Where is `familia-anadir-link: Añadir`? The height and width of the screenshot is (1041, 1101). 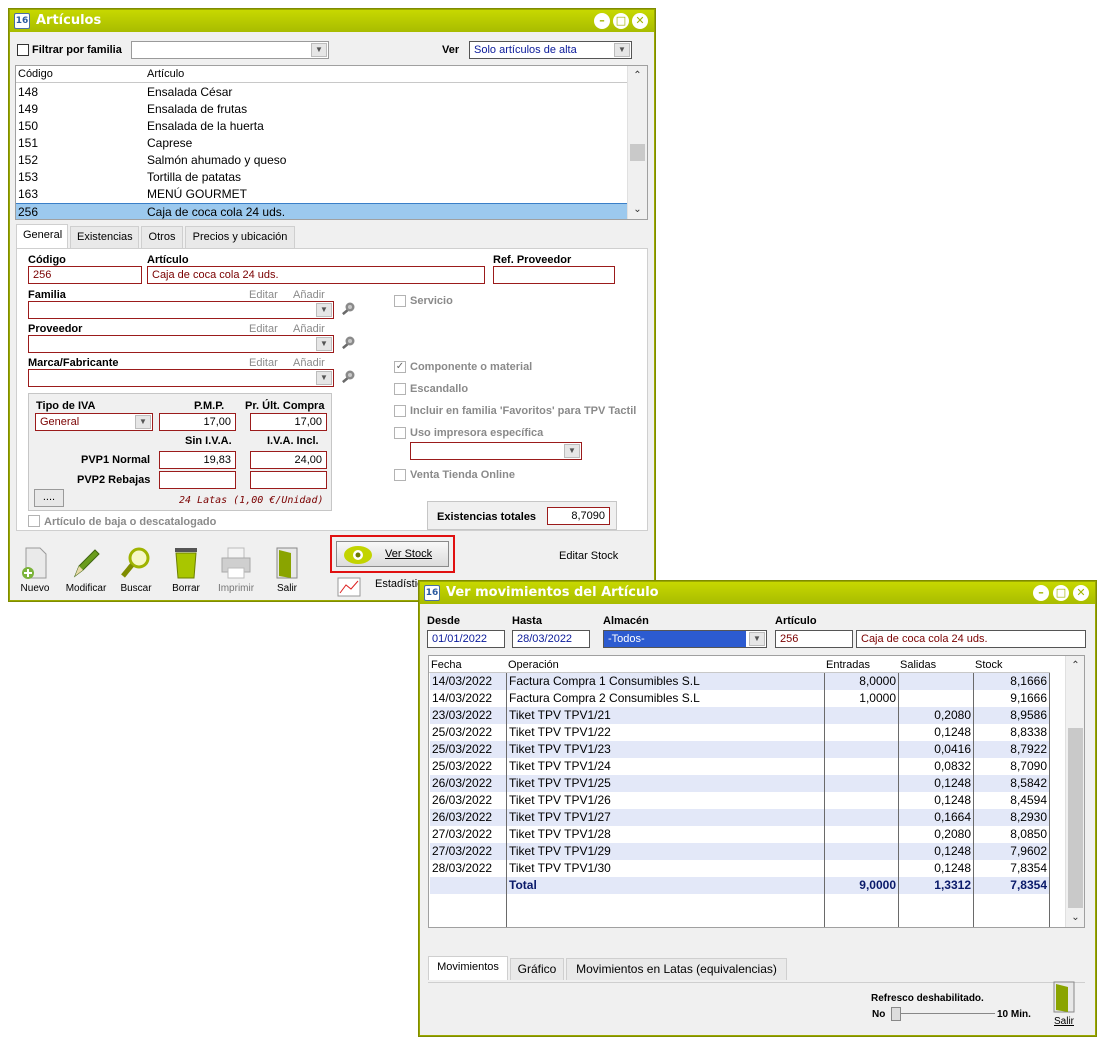 familia-anadir-link: Añadir is located at coordinates (309, 295).